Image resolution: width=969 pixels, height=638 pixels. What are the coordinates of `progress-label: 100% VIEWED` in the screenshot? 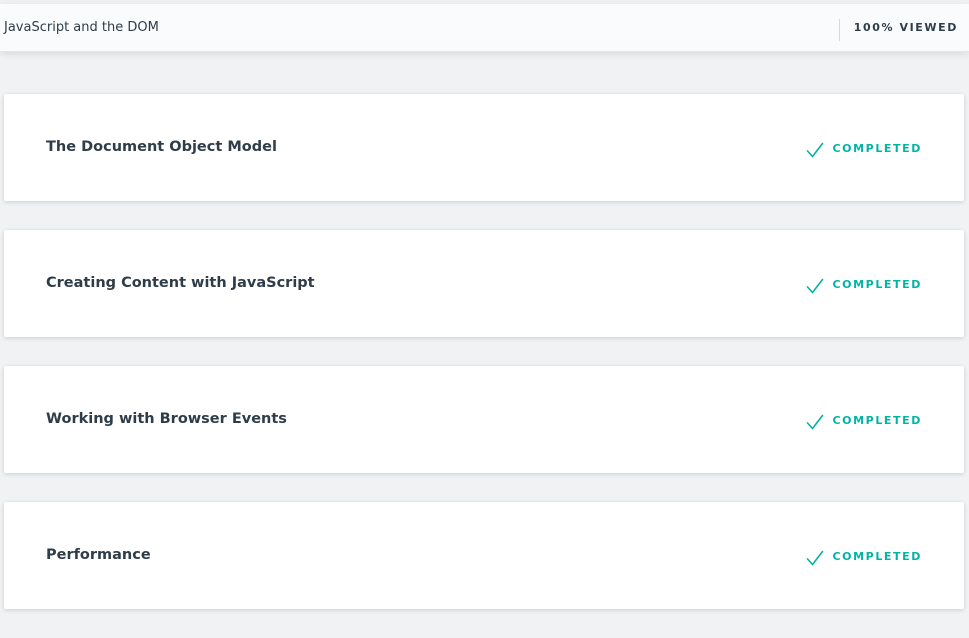 It's located at (905, 27).